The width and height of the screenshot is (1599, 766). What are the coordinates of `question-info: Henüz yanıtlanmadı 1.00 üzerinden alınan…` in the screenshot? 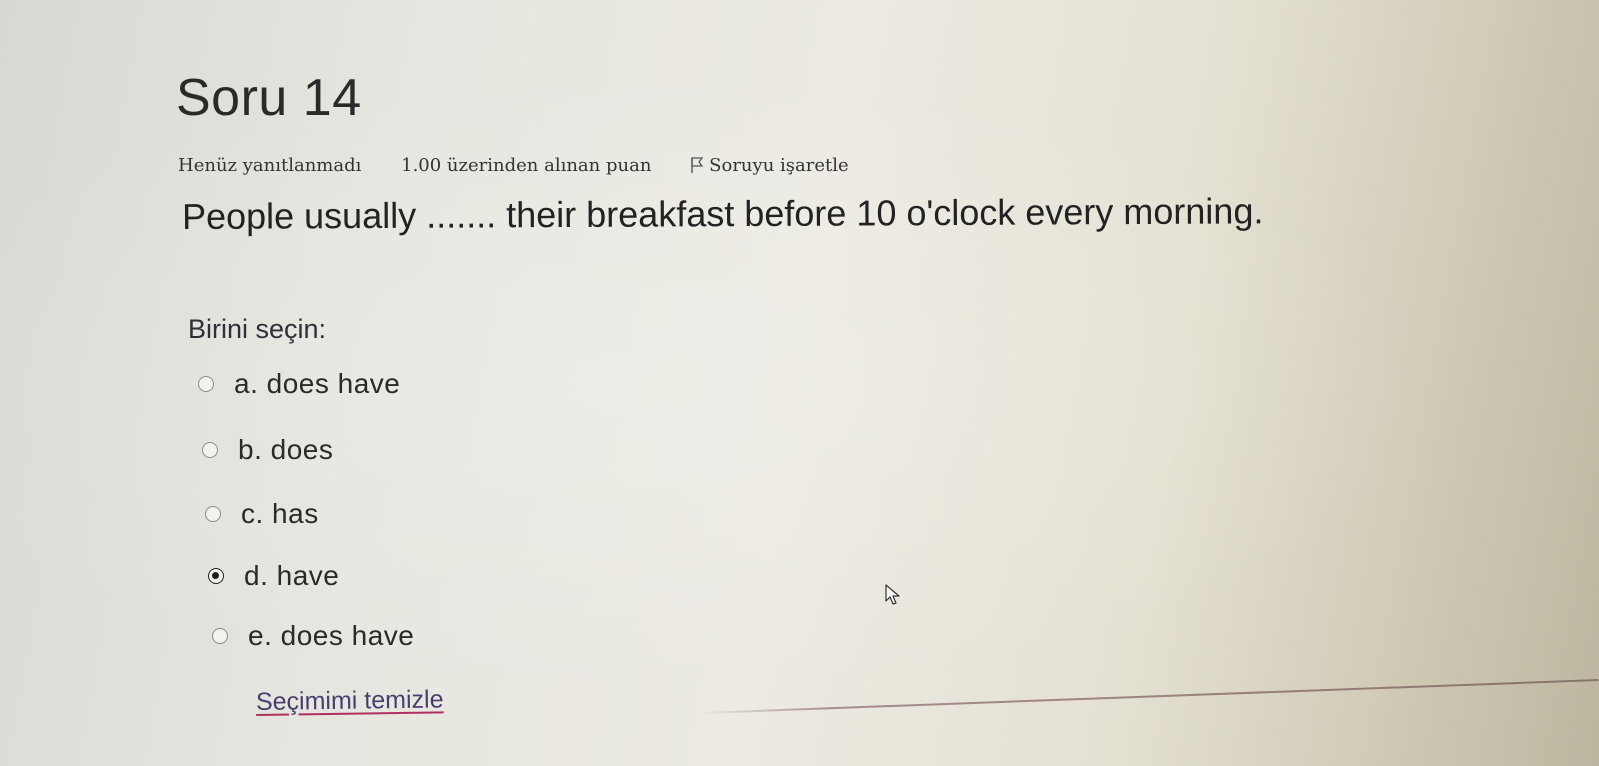 It's located at (513, 165).